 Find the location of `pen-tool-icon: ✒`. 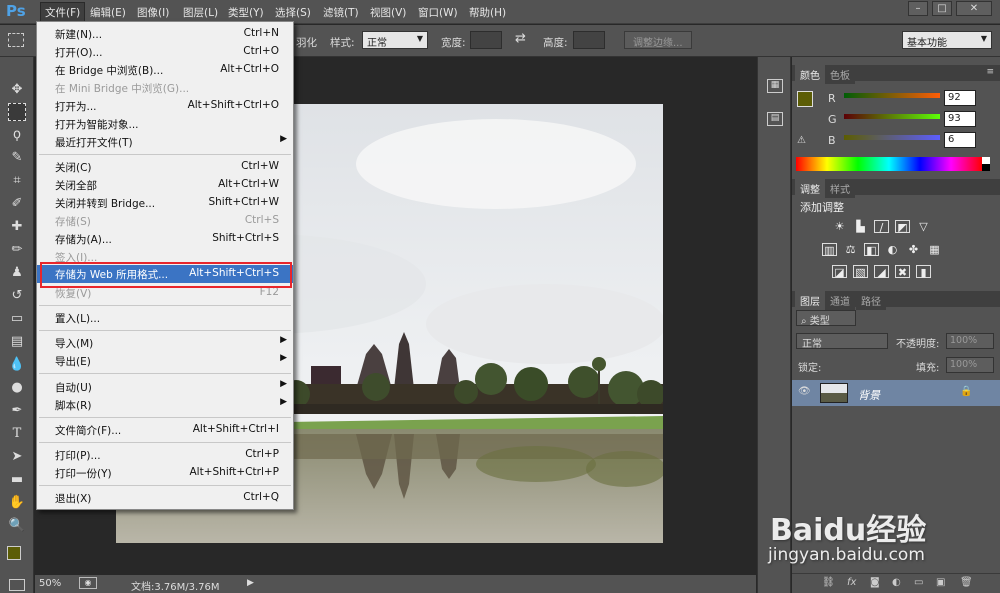

pen-tool-icon: ✒ is located at coordinates (17, 411).